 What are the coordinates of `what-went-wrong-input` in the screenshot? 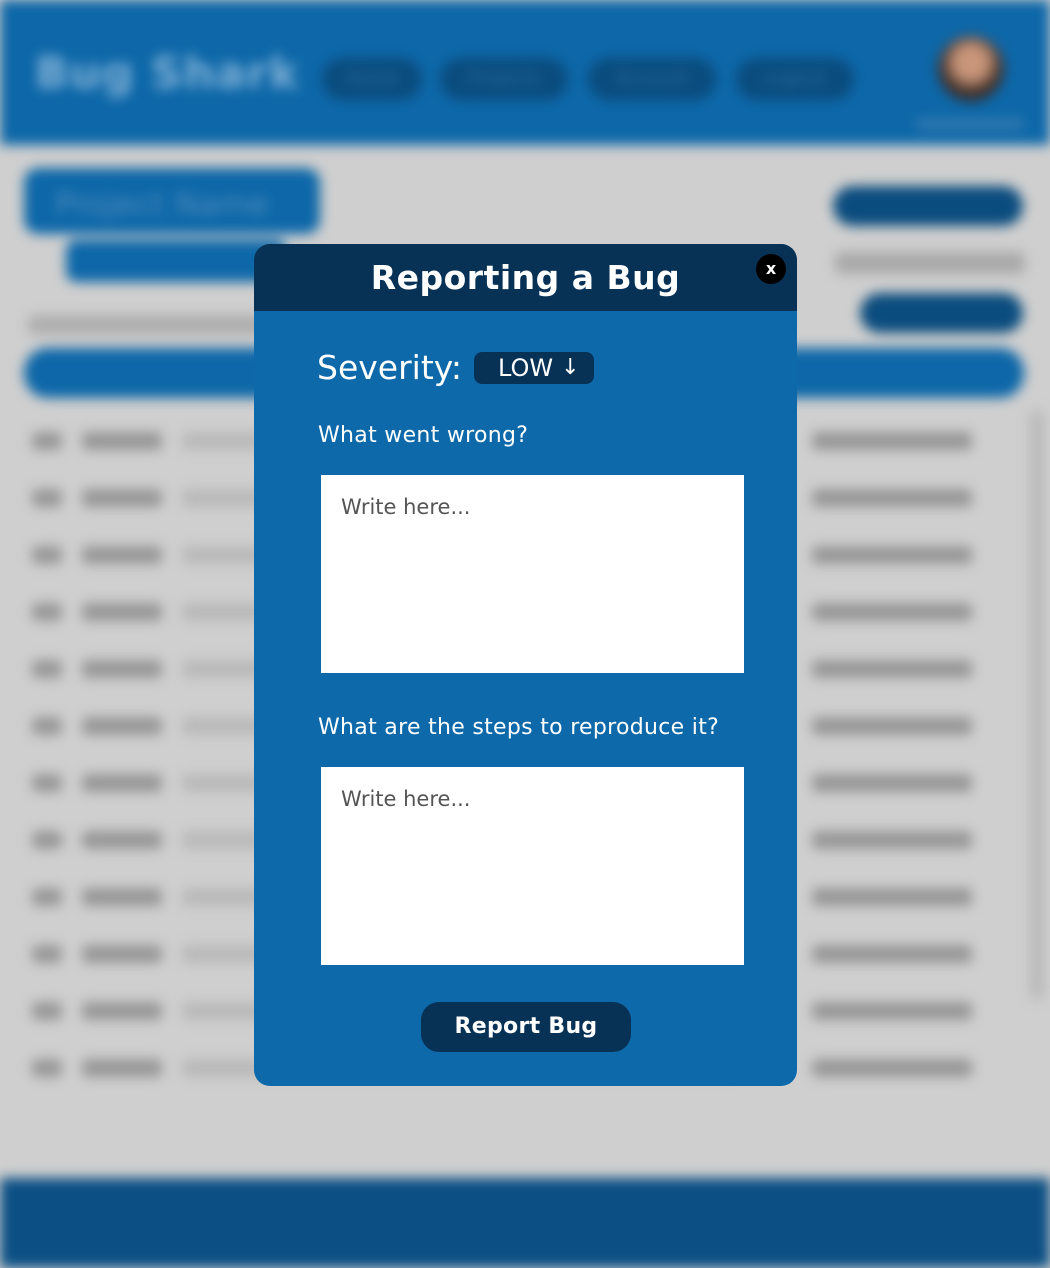 It's located at (532, 574).